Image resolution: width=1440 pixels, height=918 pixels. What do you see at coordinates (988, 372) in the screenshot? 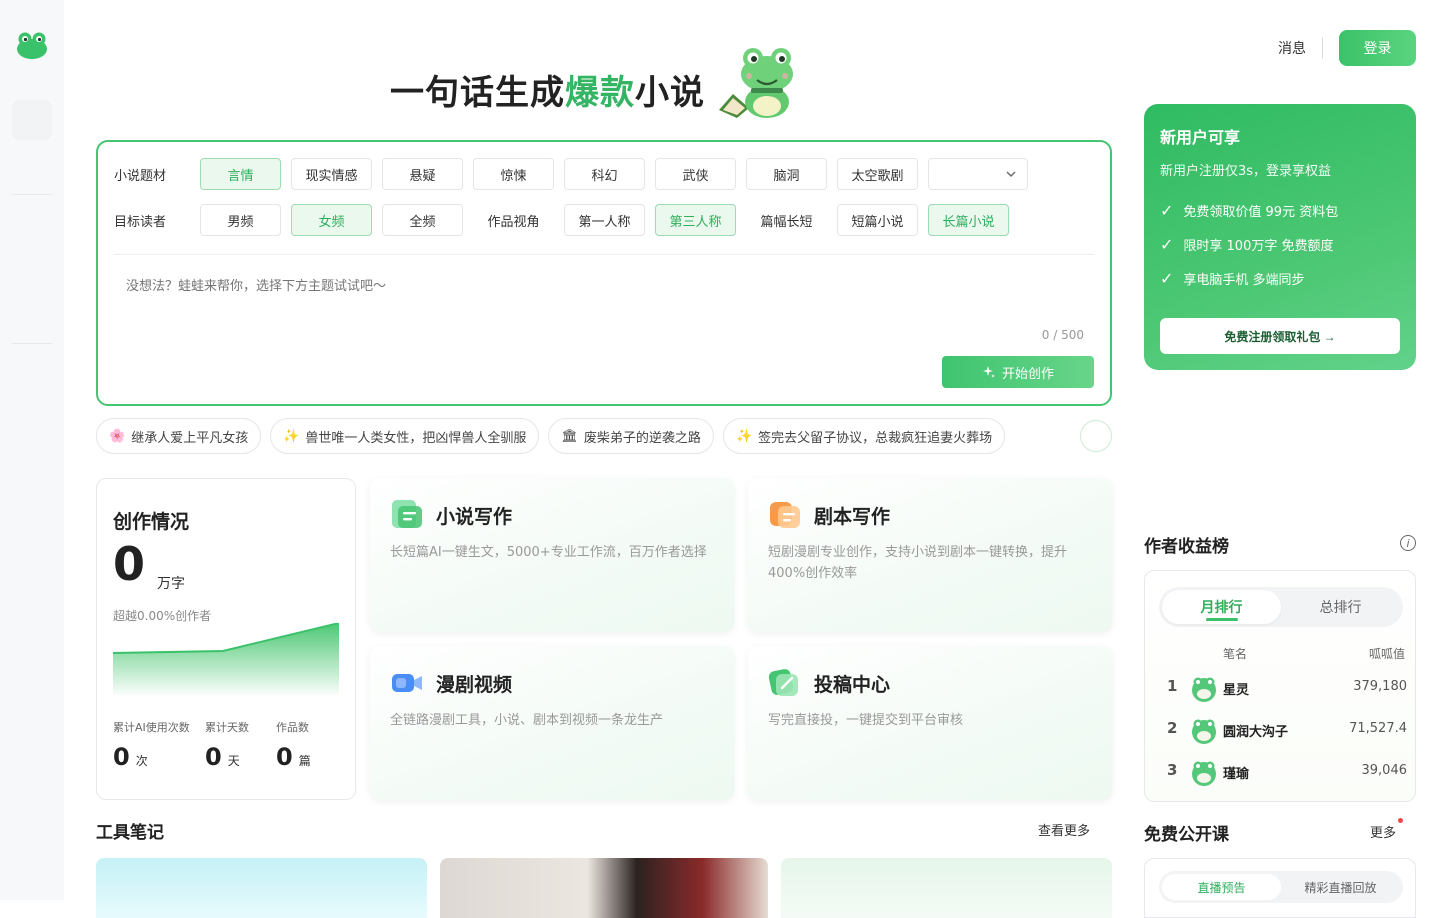
I see `sparkle-icon` at bounding box center [988, 372].